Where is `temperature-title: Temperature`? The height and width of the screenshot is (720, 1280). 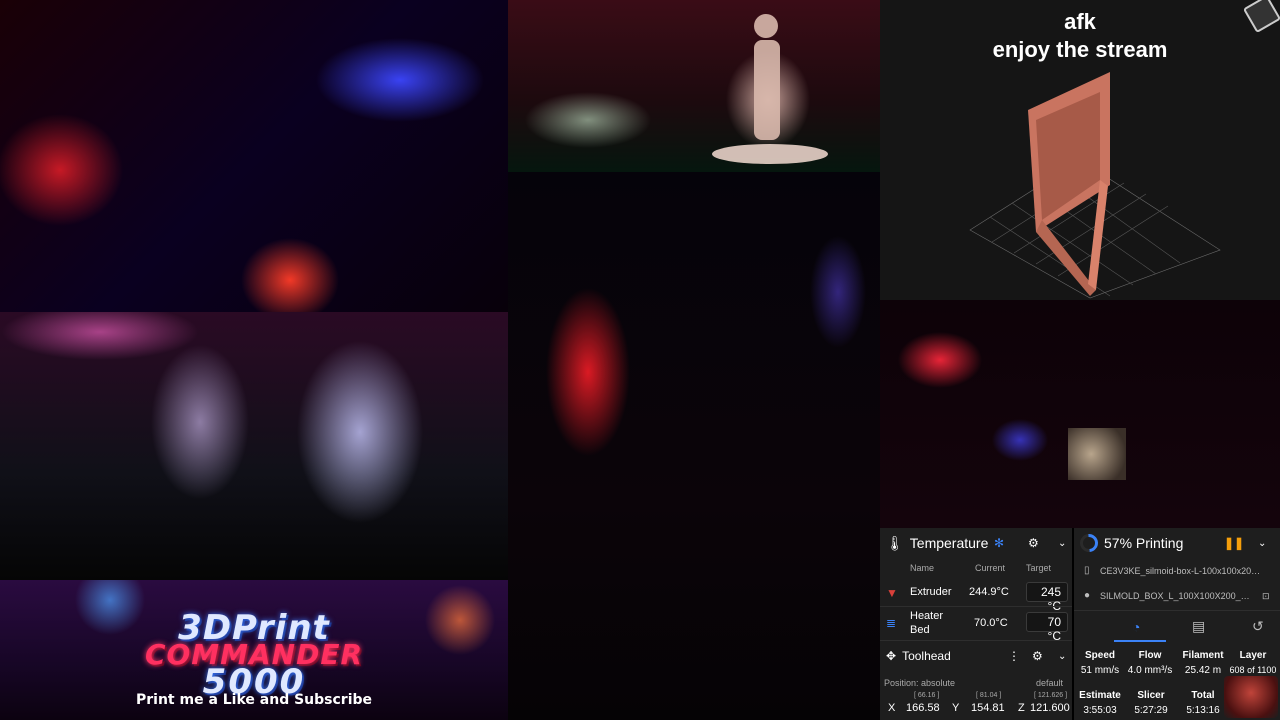 temperature-title: Temperature is located at coordinates (949, 543).